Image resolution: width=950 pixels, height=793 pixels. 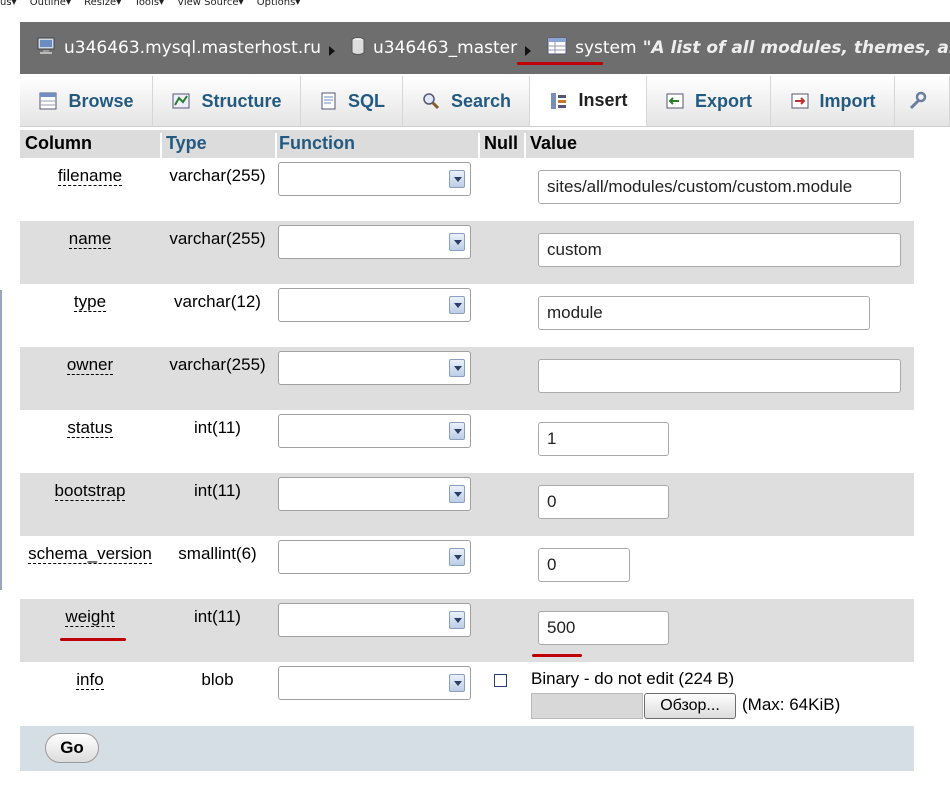 What do you see at coordinates (227, 101) in the screenshot?
I see `tab-structure: Structure` at bounding box center [227, 101].